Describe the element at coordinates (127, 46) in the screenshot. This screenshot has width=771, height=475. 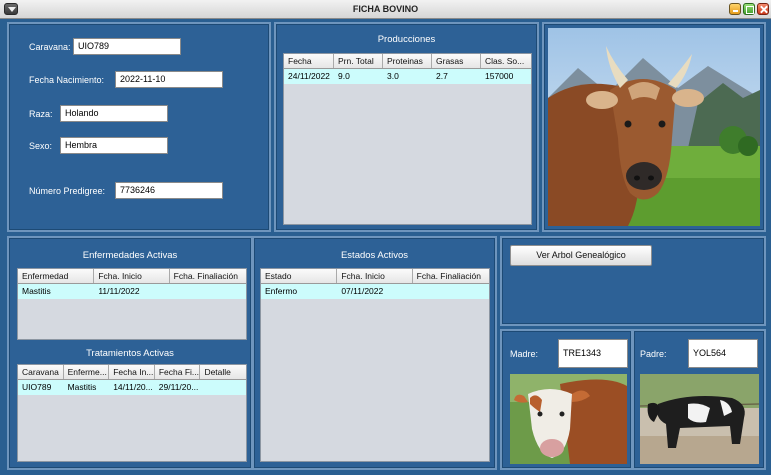
I see `caravana-field: UIO789` at that location.